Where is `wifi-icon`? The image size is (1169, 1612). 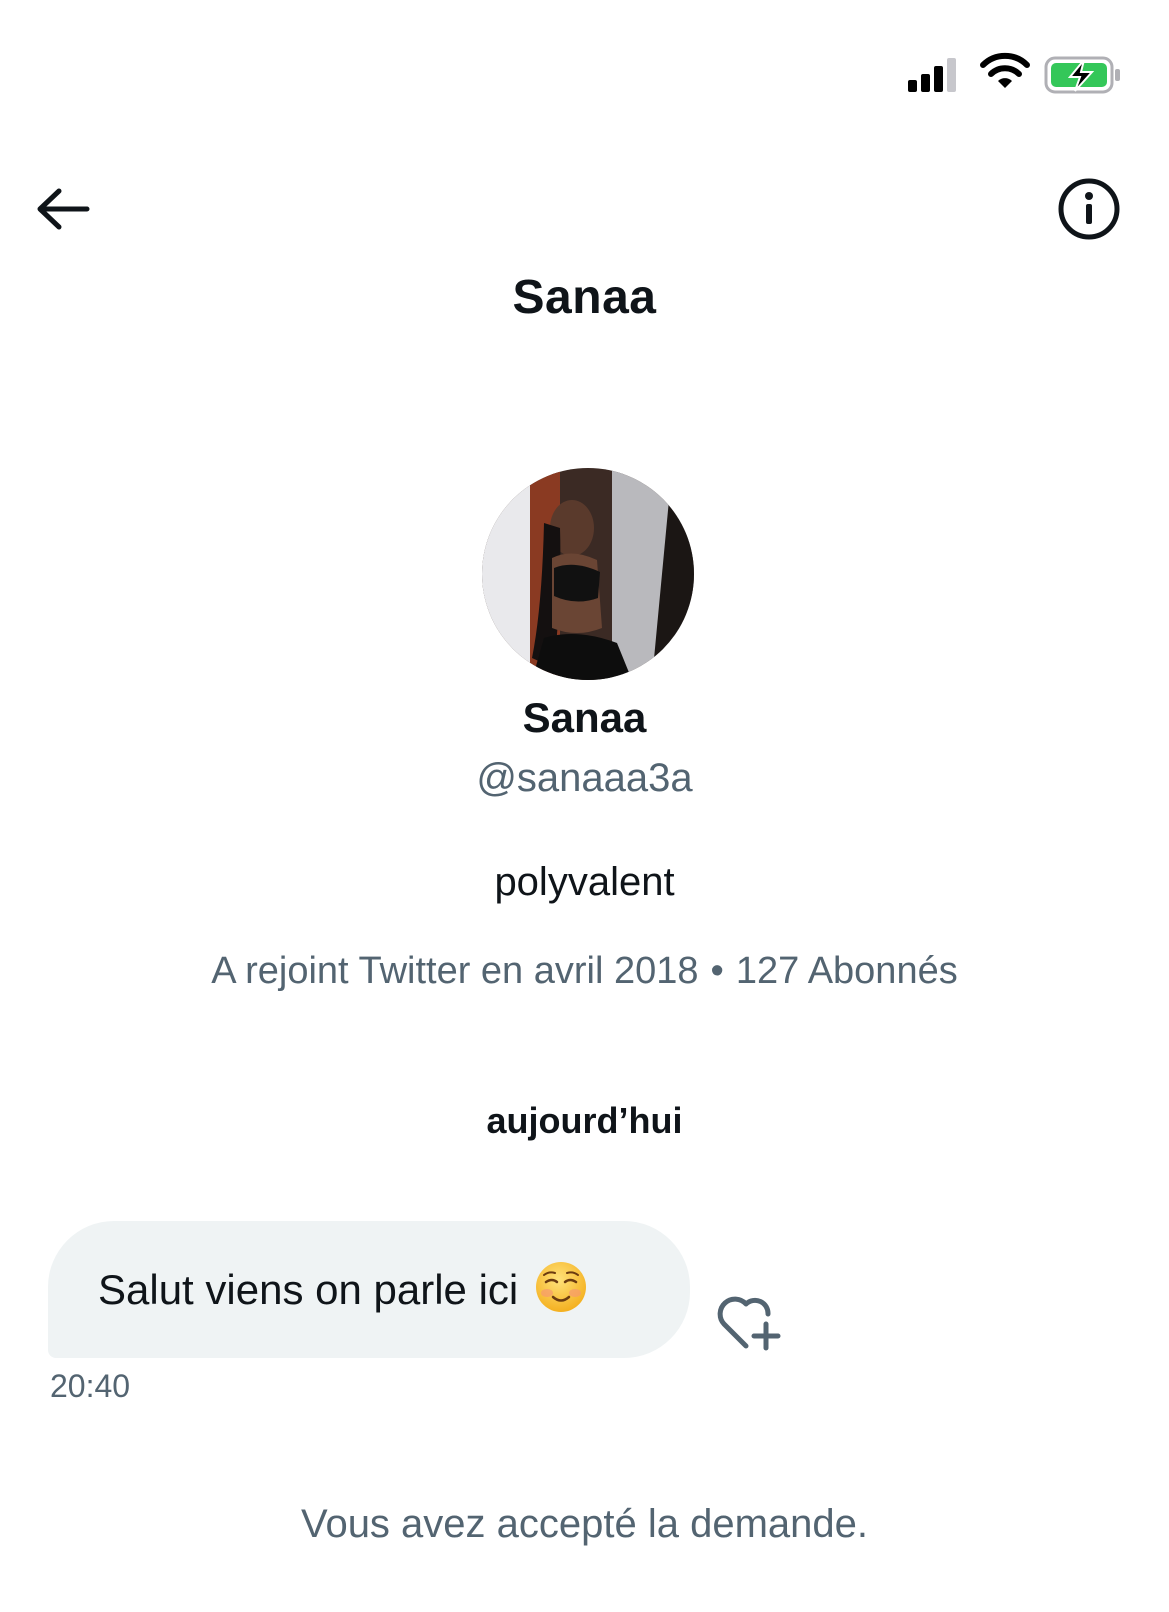 wifi-icon is located at coordinates (1005, 70).